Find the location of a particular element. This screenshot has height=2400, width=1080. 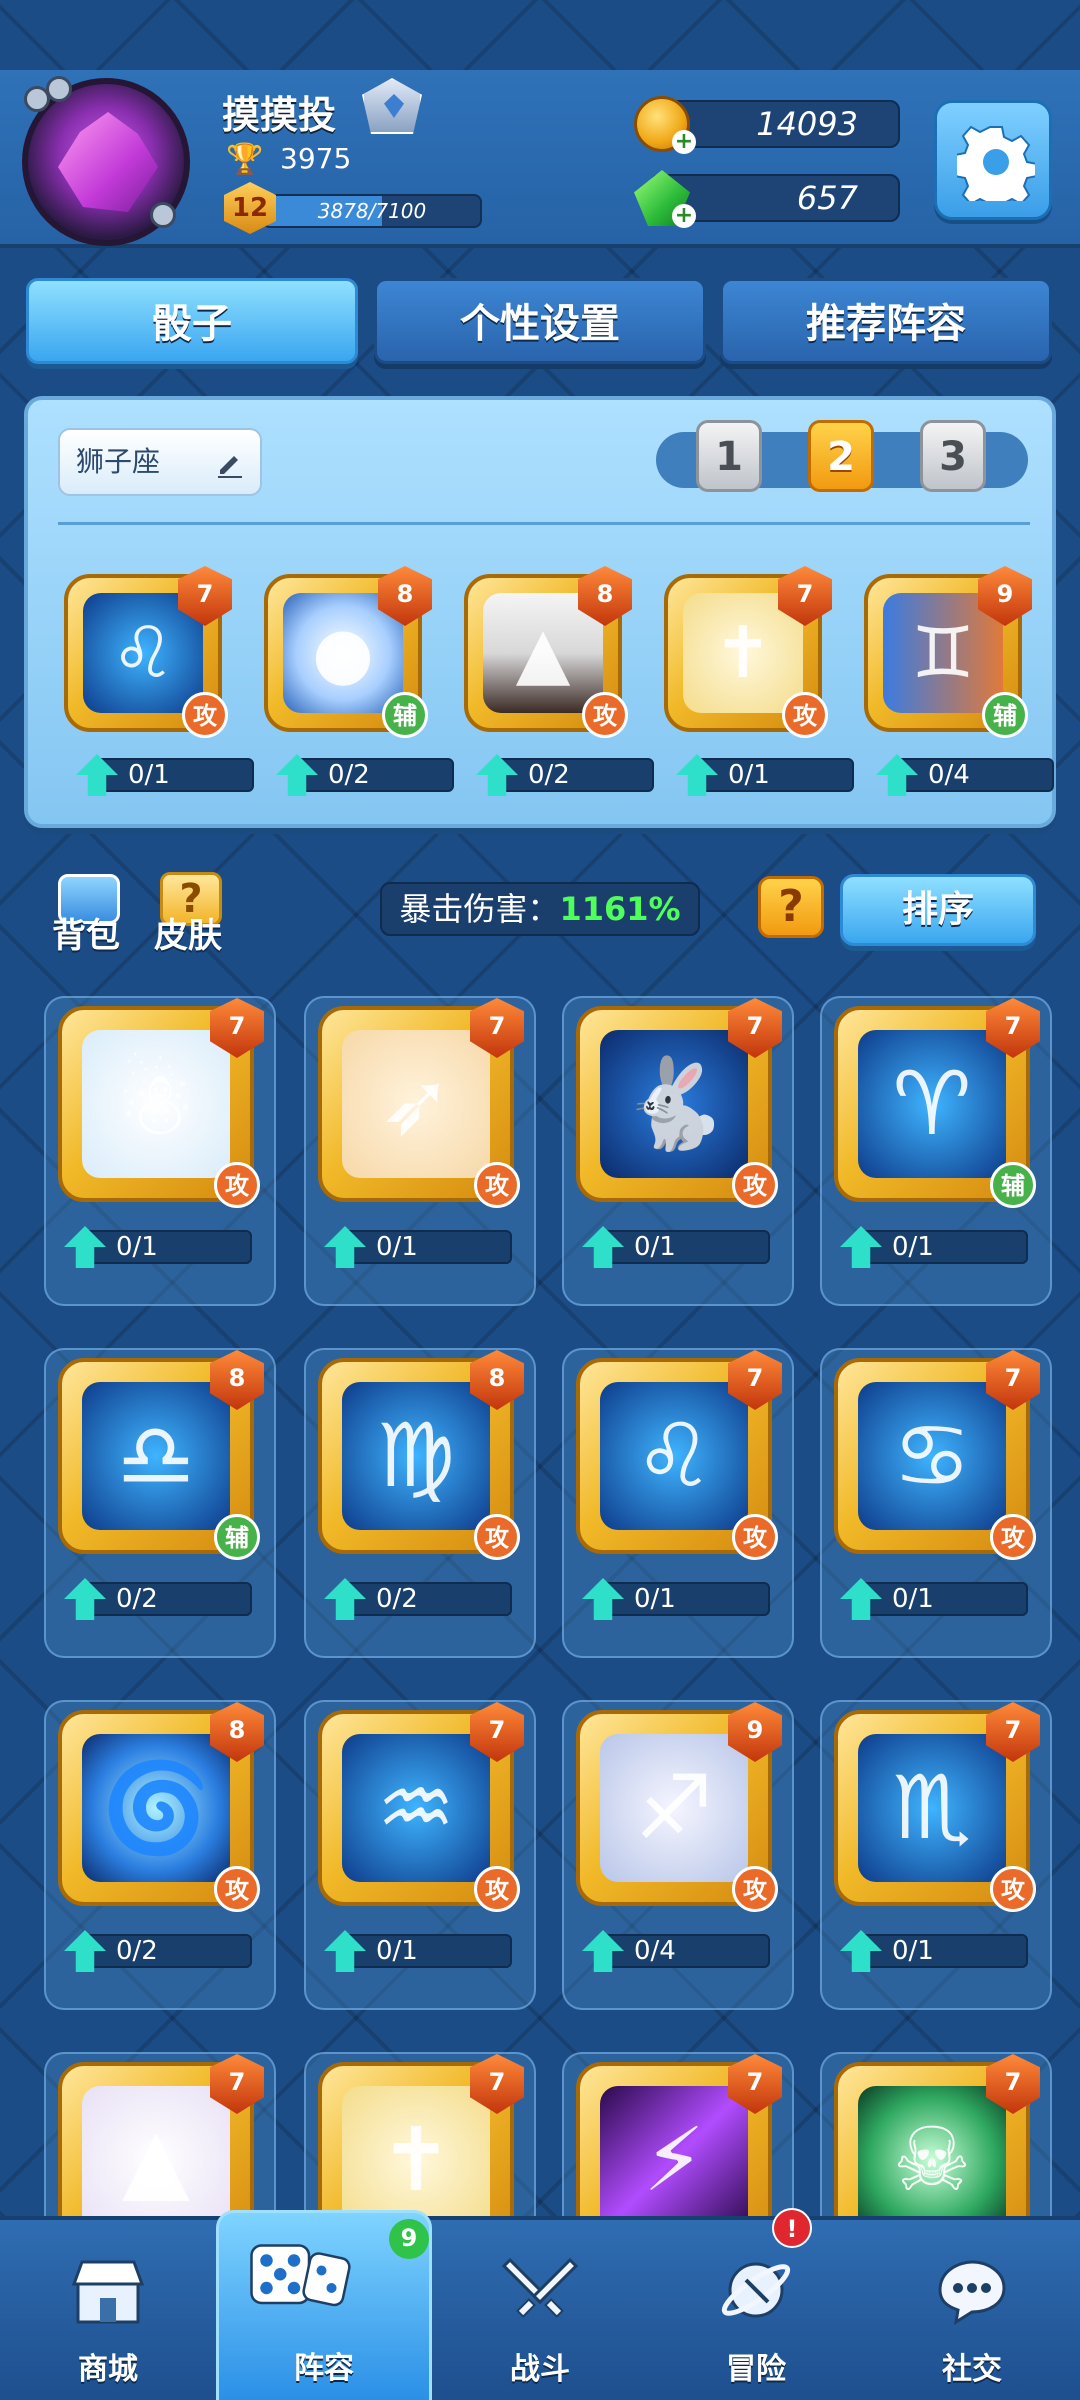

dice-card: 🐇 7 攻 is located at coordinates (679, 1103).